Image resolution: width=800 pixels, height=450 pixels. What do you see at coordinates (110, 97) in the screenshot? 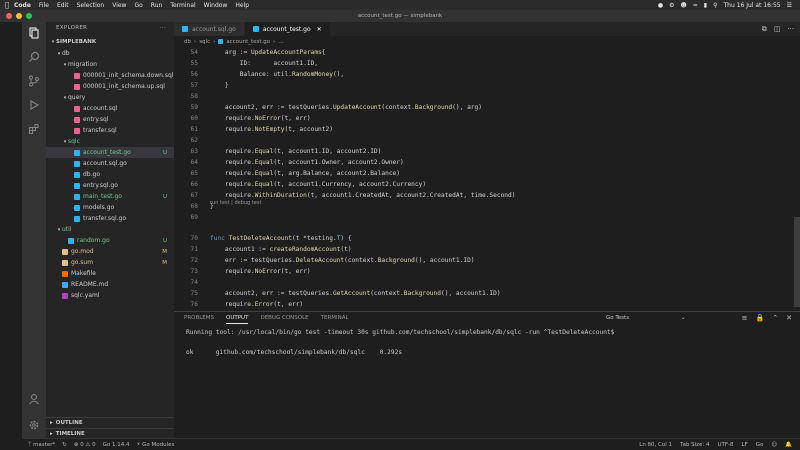
I see `folder-item: ▾ query` at bounding box center [110, 97].